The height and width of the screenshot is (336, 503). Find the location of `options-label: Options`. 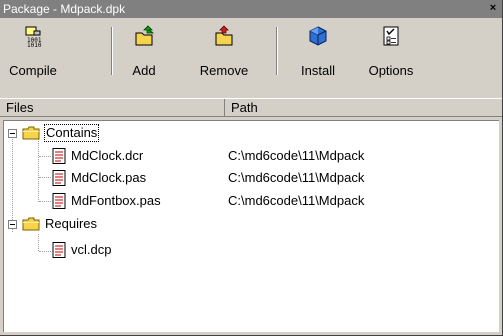

options-label: Options is located at coordinates (391, 70).